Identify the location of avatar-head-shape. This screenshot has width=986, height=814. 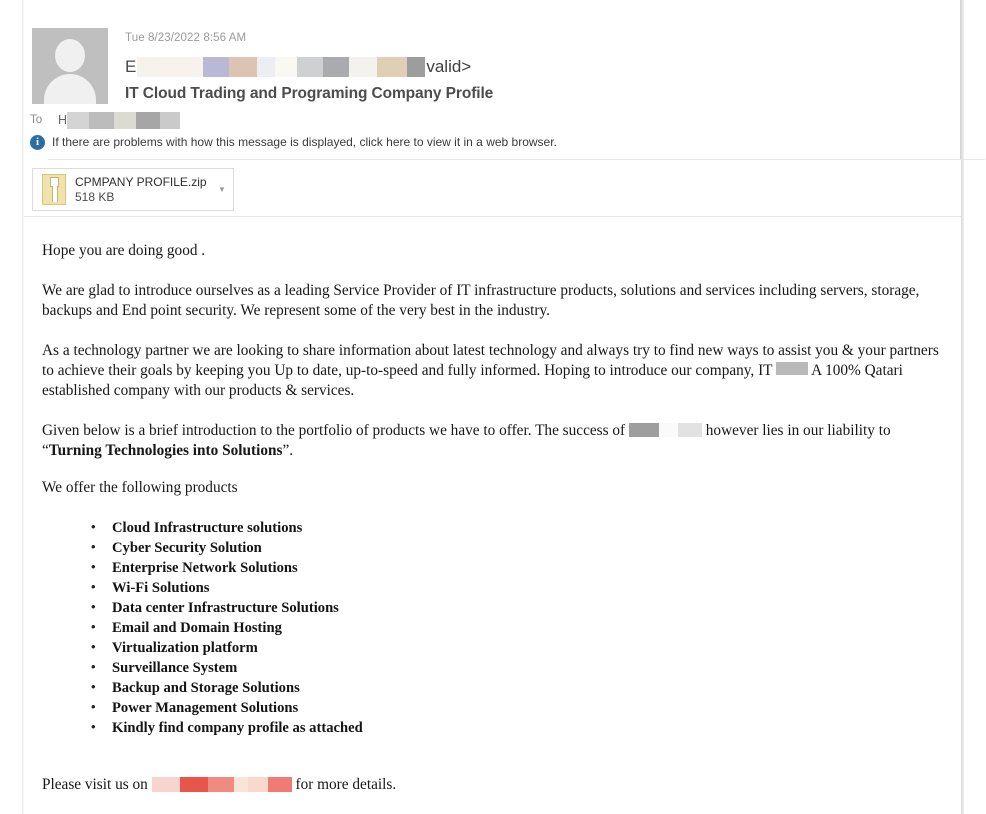
(70, 55).